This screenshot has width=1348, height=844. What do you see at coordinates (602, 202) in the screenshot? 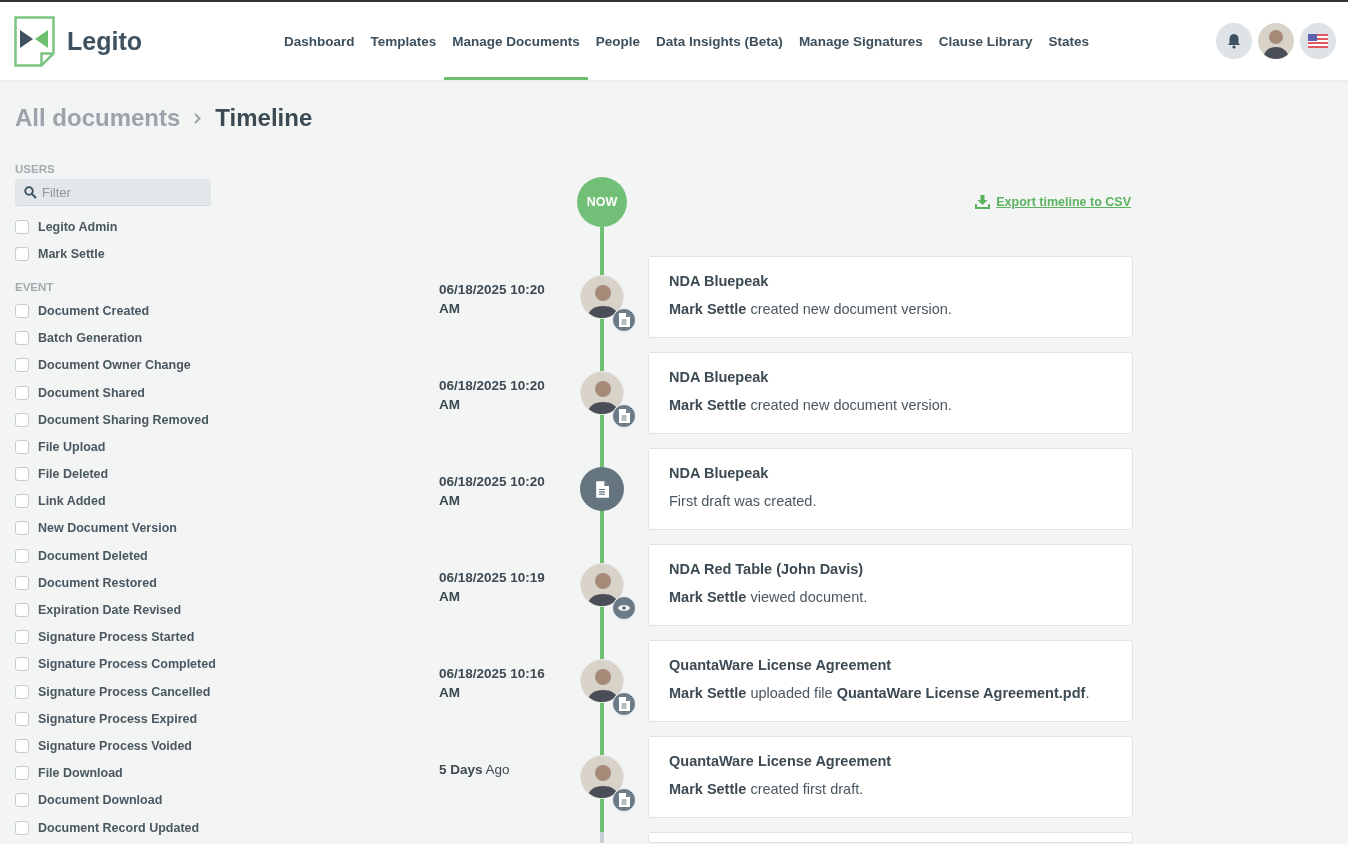
I see `now-marker: NOW` at bounding box center [602, 202].